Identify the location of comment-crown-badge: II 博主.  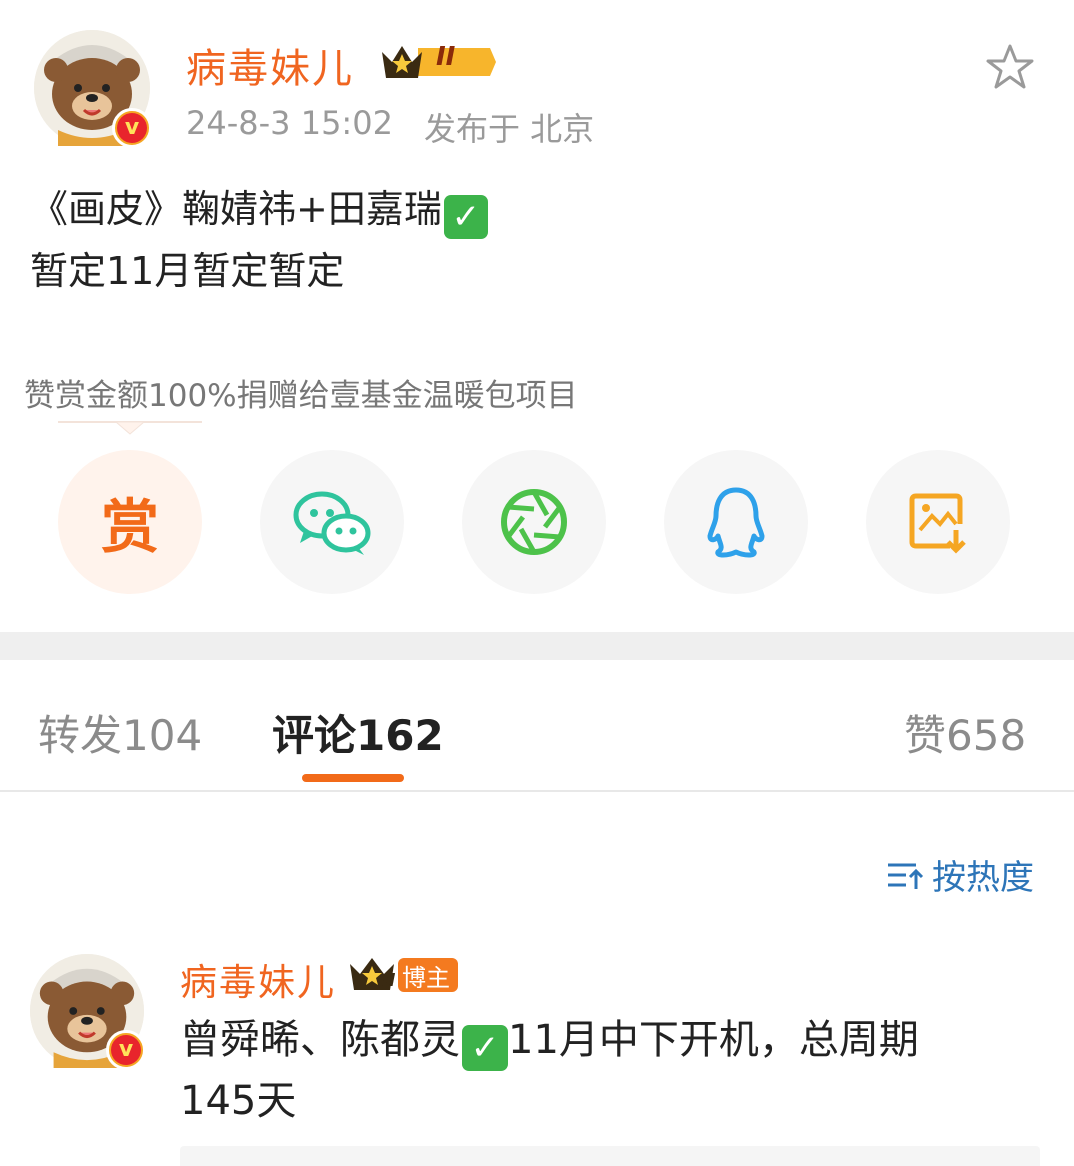
(404, 975).